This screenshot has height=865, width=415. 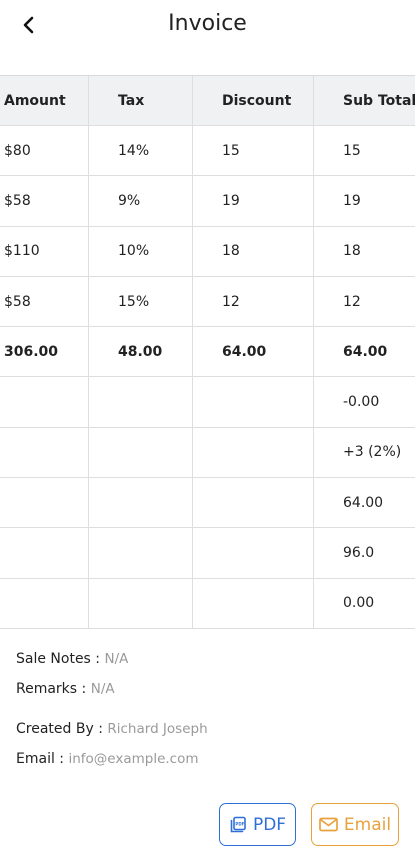 What do you see at coordinates (352, 150) in the screenshot?
I see `sub-total-cell: 15` at bounding box center [352, 150].